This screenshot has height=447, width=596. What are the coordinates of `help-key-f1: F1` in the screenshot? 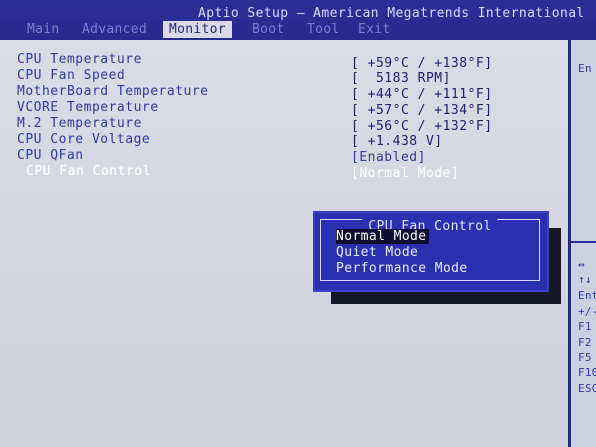 It's located at (585, 326).